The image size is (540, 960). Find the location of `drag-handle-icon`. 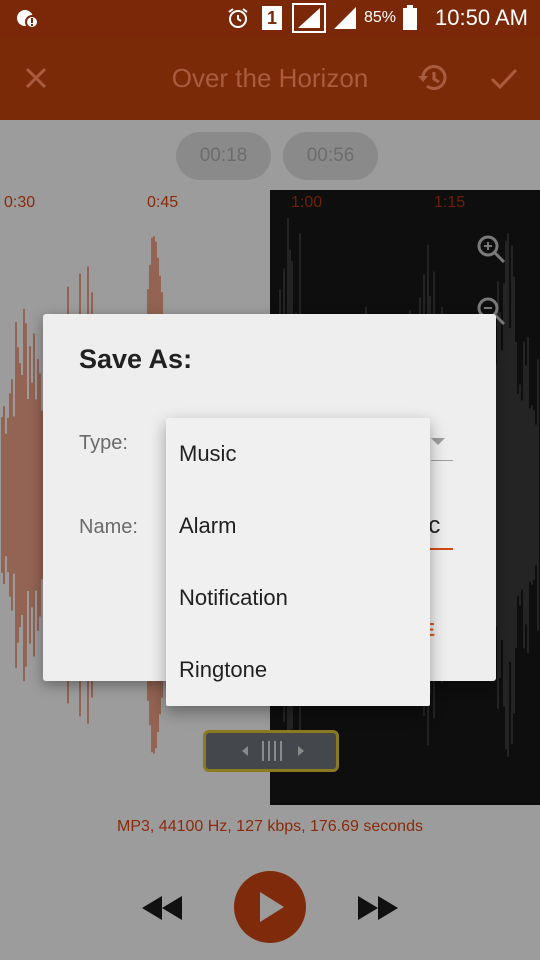

drag-handle-icon is located at coordinates (273, 751).